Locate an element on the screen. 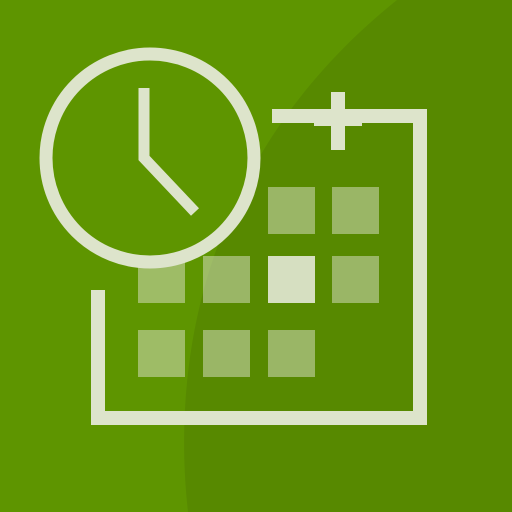  calendar-top-clip is located at coordinates (338, 121).